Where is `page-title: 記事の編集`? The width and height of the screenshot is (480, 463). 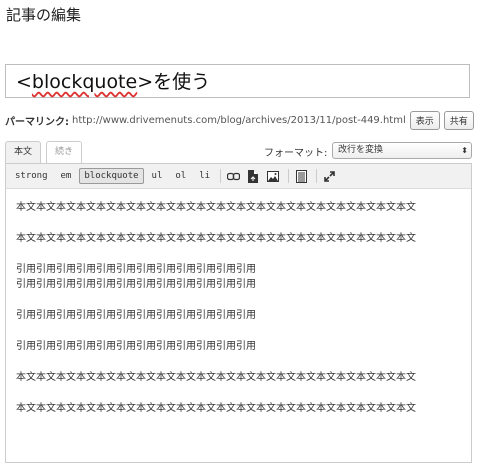
page-title: 記事の編集 is located at coordinates (44, 15).